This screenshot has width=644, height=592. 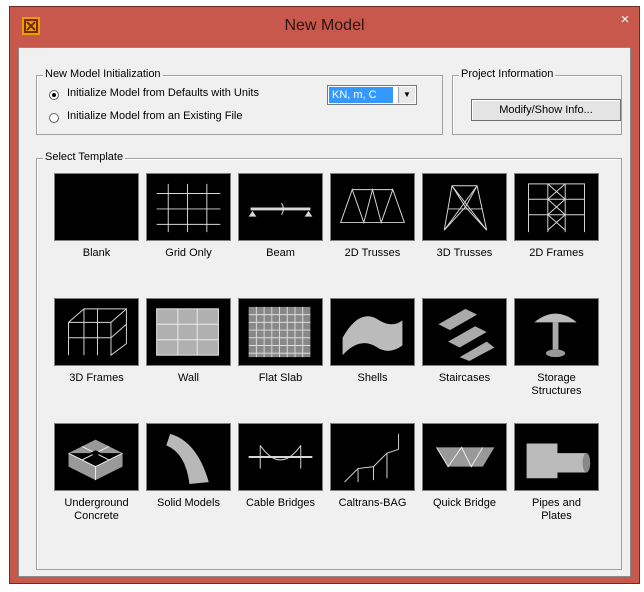 I want to click on pipes-and-plates-template-icon, so click(x=556, y=457).